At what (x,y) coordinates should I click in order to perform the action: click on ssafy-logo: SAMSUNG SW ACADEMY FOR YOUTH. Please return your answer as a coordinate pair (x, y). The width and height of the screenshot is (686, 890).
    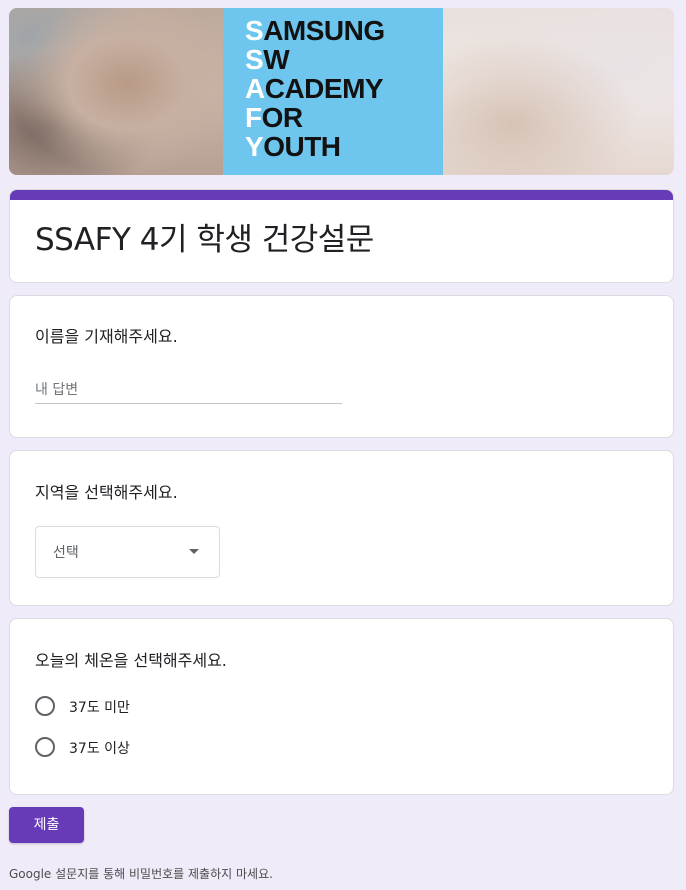
    Looking at the image, I should click on (333, 91).